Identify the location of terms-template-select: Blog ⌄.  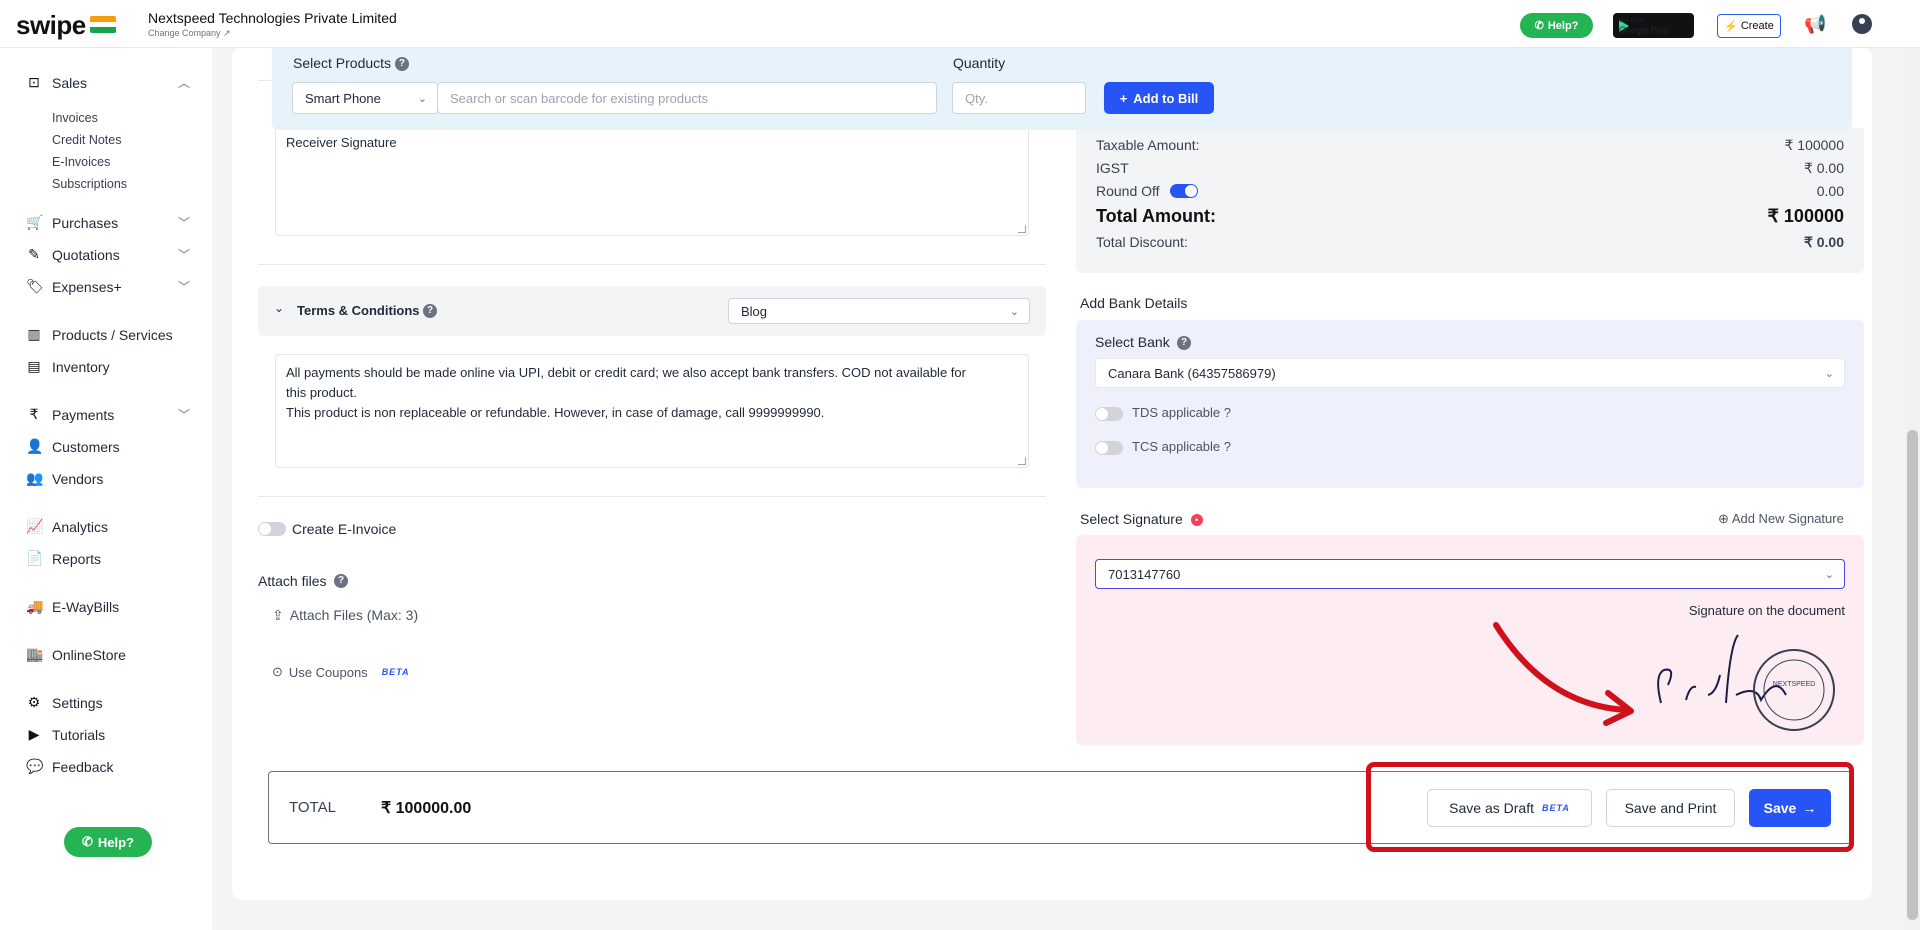
(879, 311).